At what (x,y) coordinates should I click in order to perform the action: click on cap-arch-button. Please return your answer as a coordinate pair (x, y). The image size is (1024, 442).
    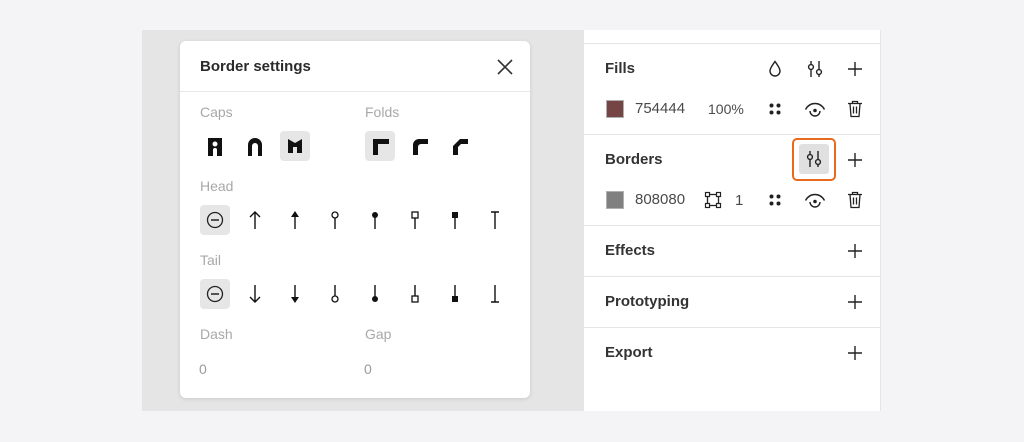
    Looking at the image, I should click on (255, 146).